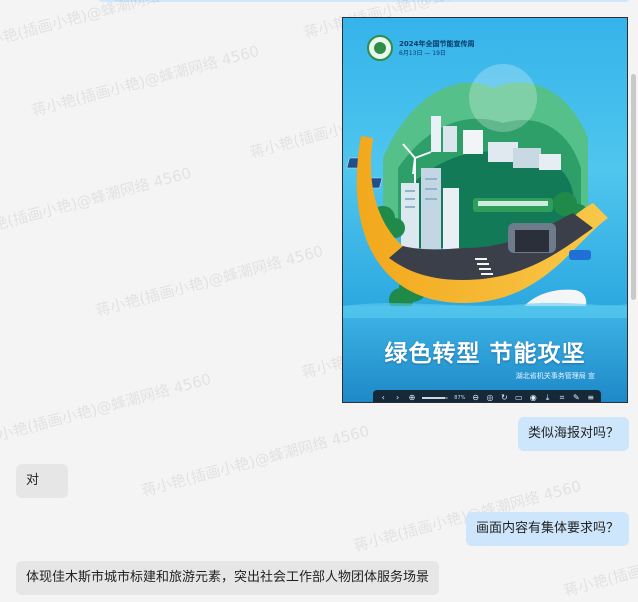 This screenshot has width=638, height=602. I want to click on energy-saving-logo-icon, so click(380, 48).